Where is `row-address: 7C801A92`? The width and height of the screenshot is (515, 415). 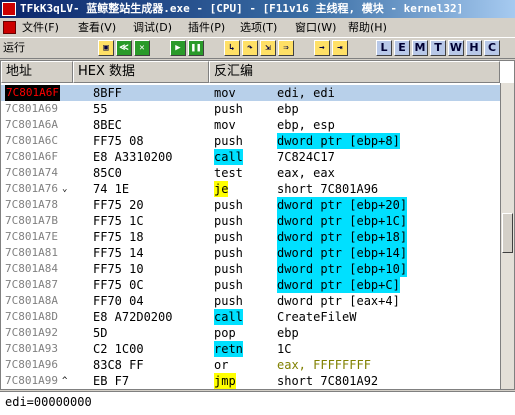
row-address: 7C801A92 is located at coordinates (31, 332).